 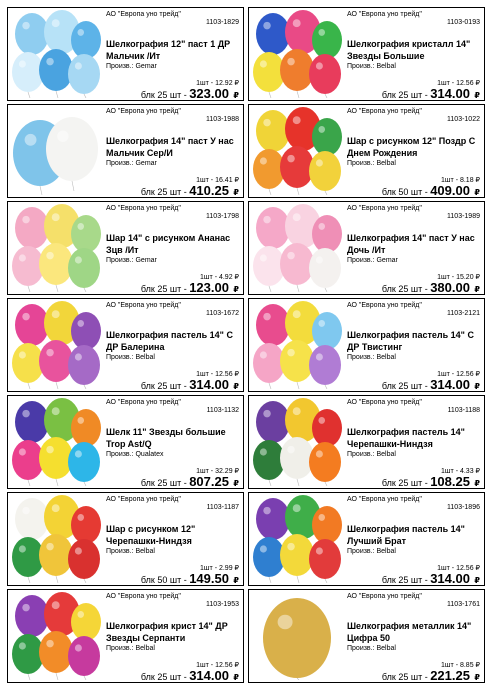 I want to click on product-name: Шелкография крист 14" ДР Звезды Серпанти, so click(x=167, y=632).